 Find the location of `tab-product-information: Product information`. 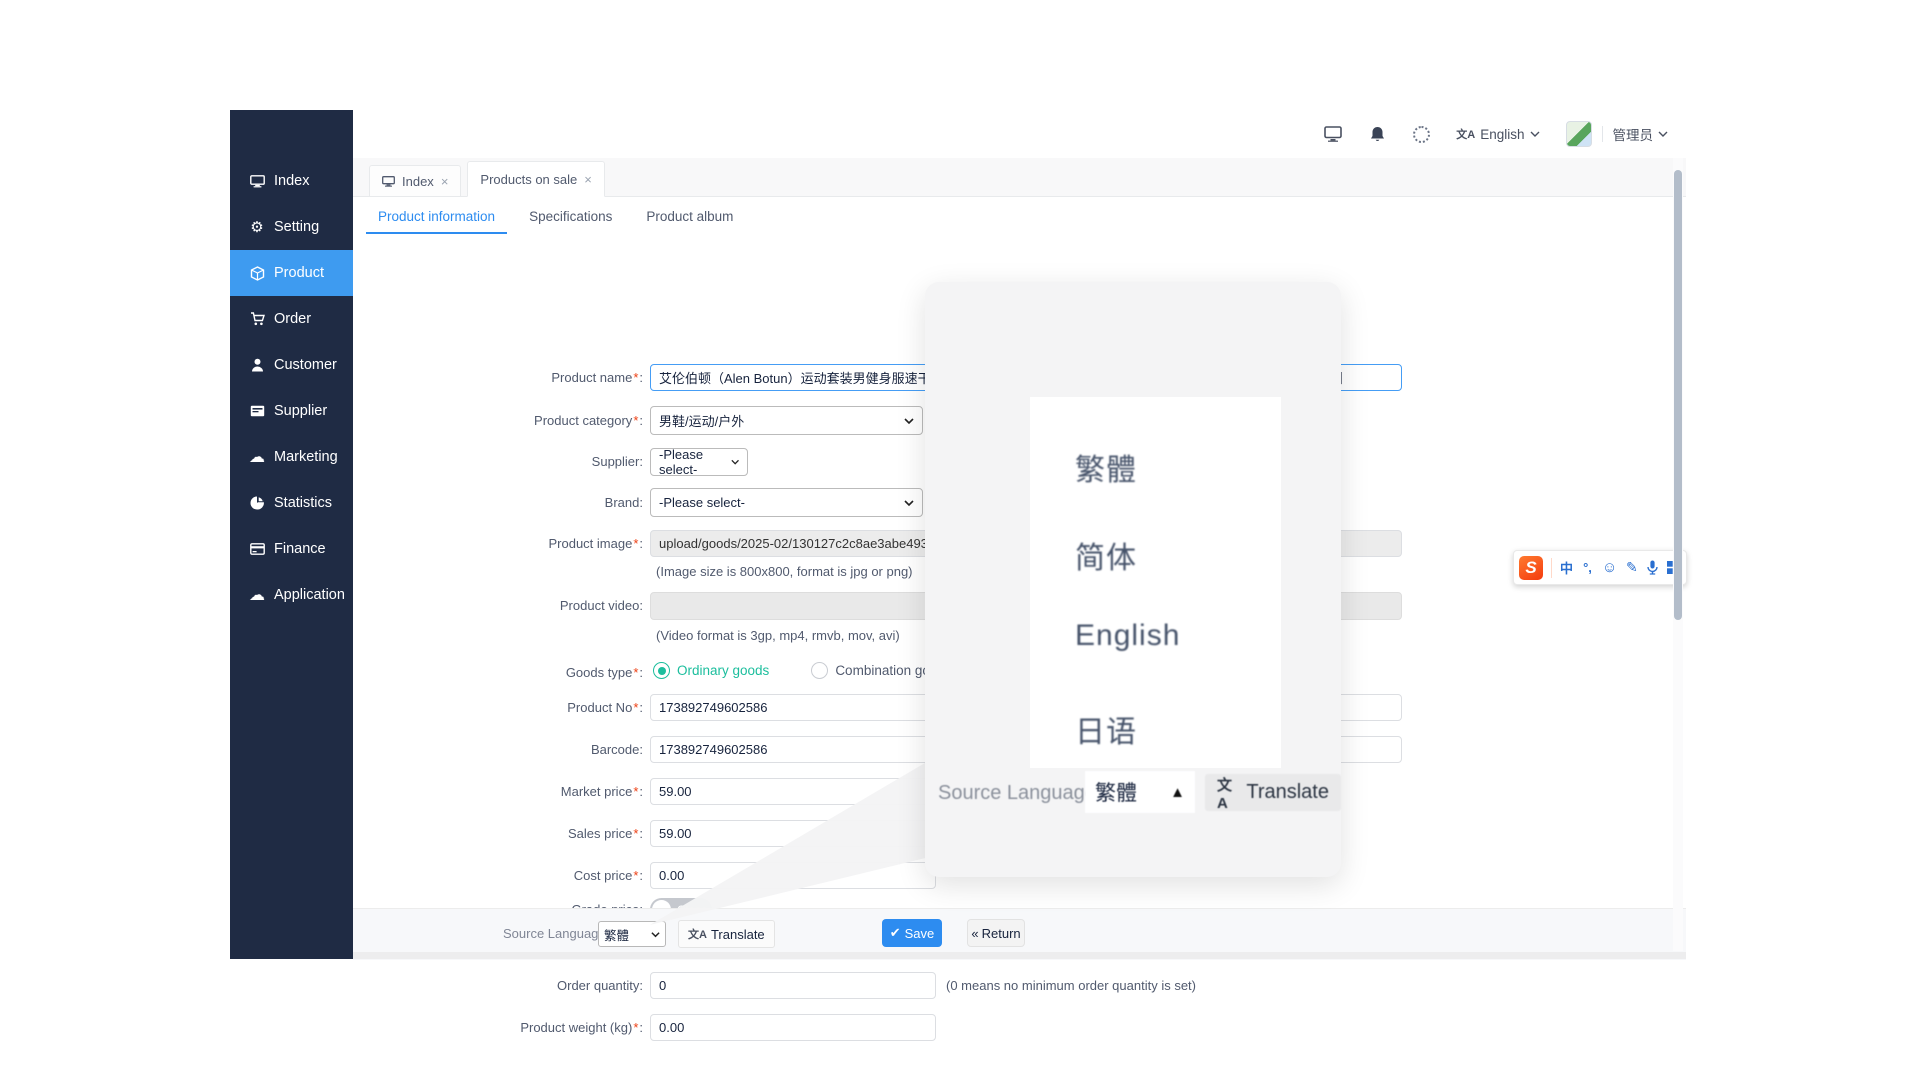

tab-product-information: Product information is located at coordinates (437, 217).